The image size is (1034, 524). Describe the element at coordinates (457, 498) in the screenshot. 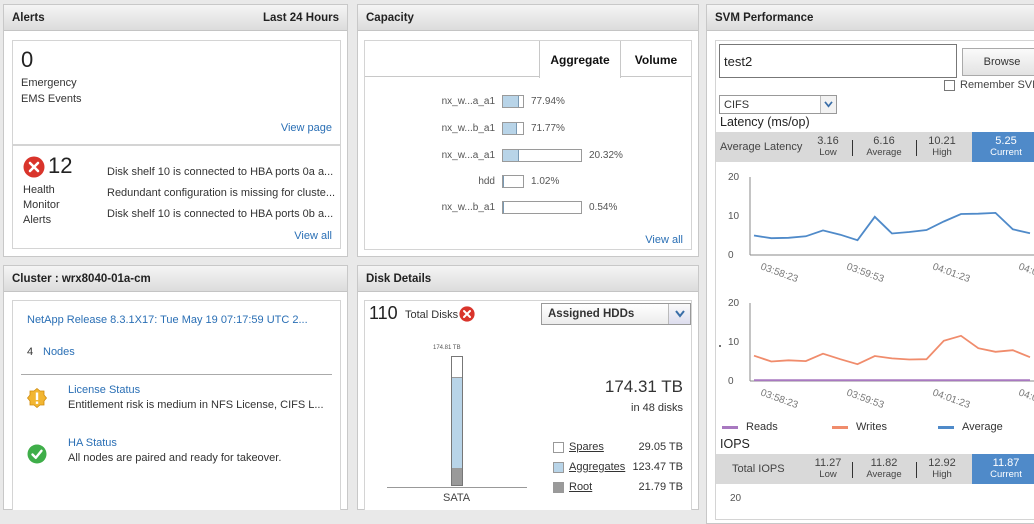

I see `disk-bar-name: SATA` at that location.